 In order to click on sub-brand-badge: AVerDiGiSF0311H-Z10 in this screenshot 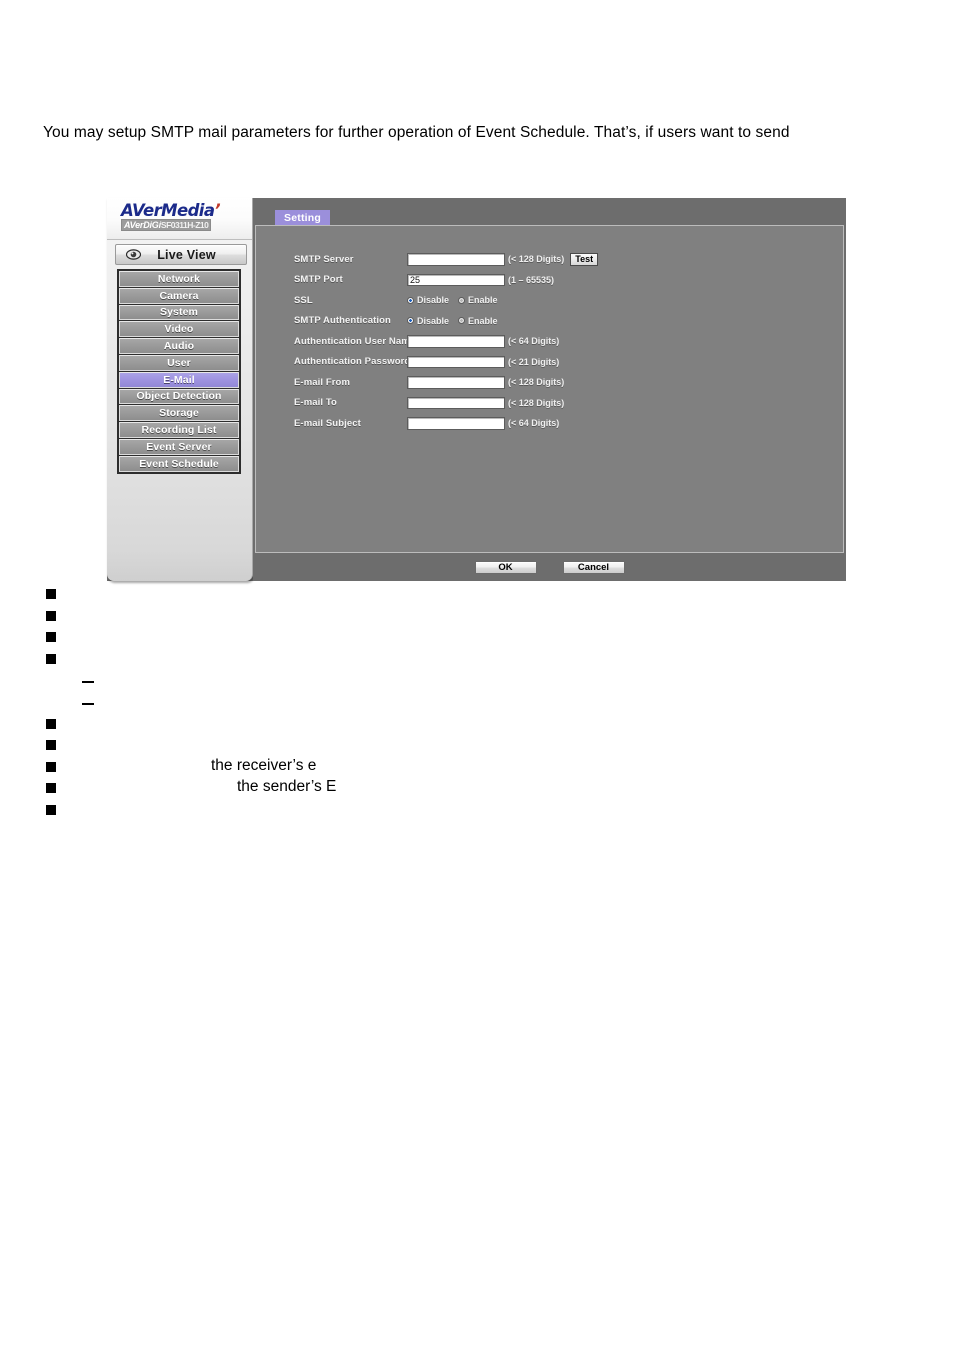, I will do `click(166, 225)`.